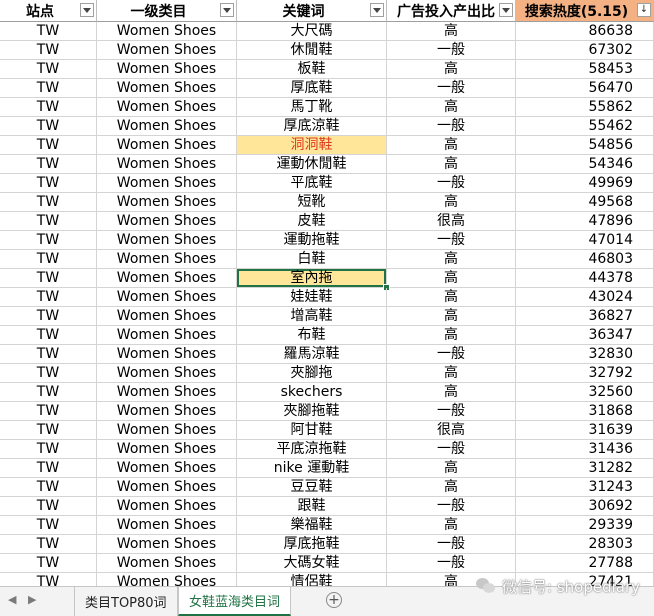 The image size is (654, 616). I want to click on cell-keyword: 板鞋, so click(312, 69).